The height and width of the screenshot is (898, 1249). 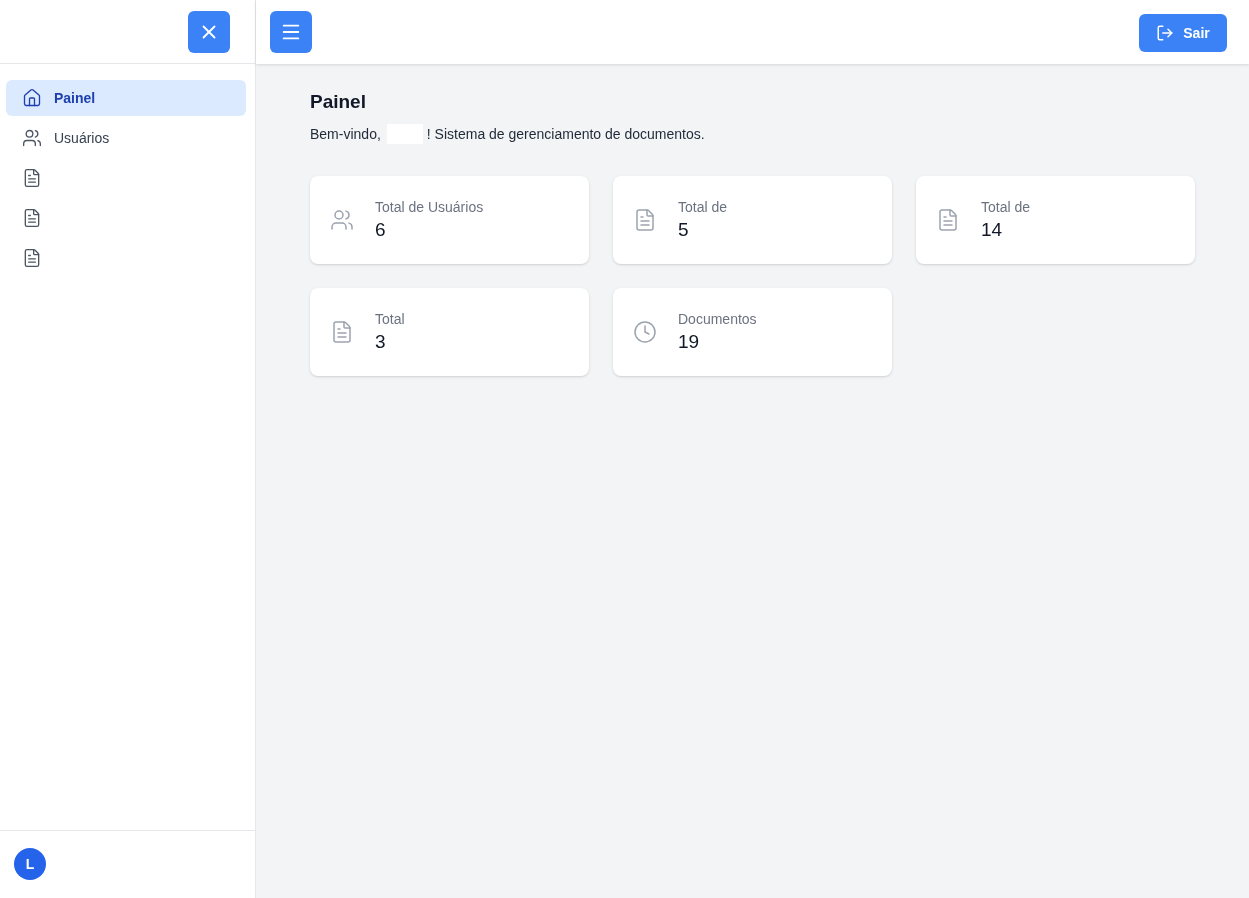 What do you see at coordinates (380, 342) in the screenshot?
I see `stat-value: 3` at bounding box center [380, 342].